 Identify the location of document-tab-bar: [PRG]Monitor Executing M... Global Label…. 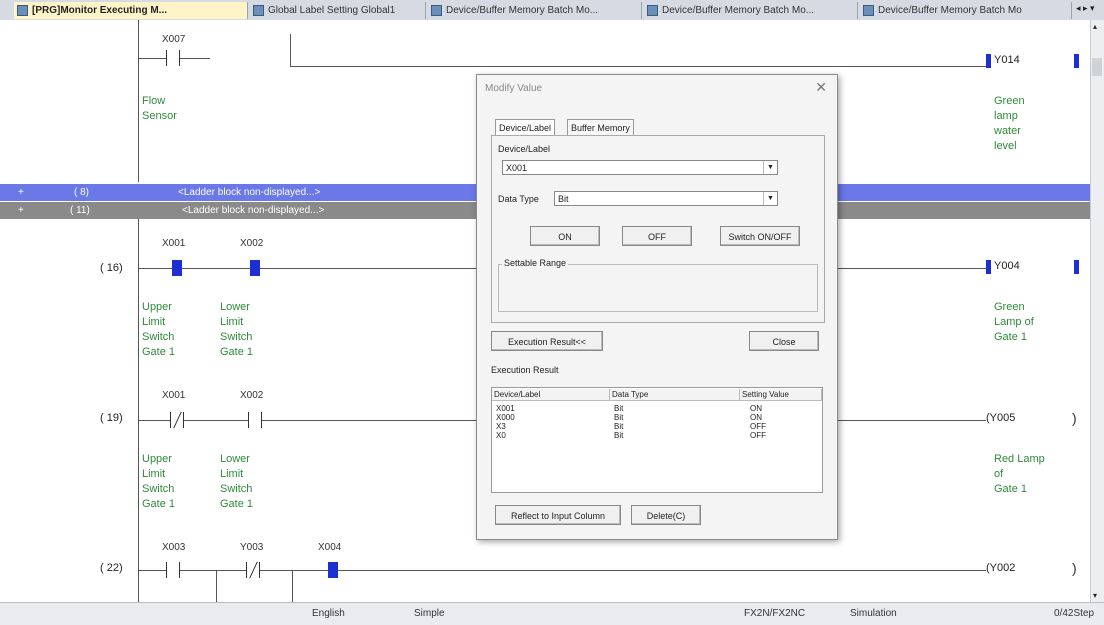
(552, 10).